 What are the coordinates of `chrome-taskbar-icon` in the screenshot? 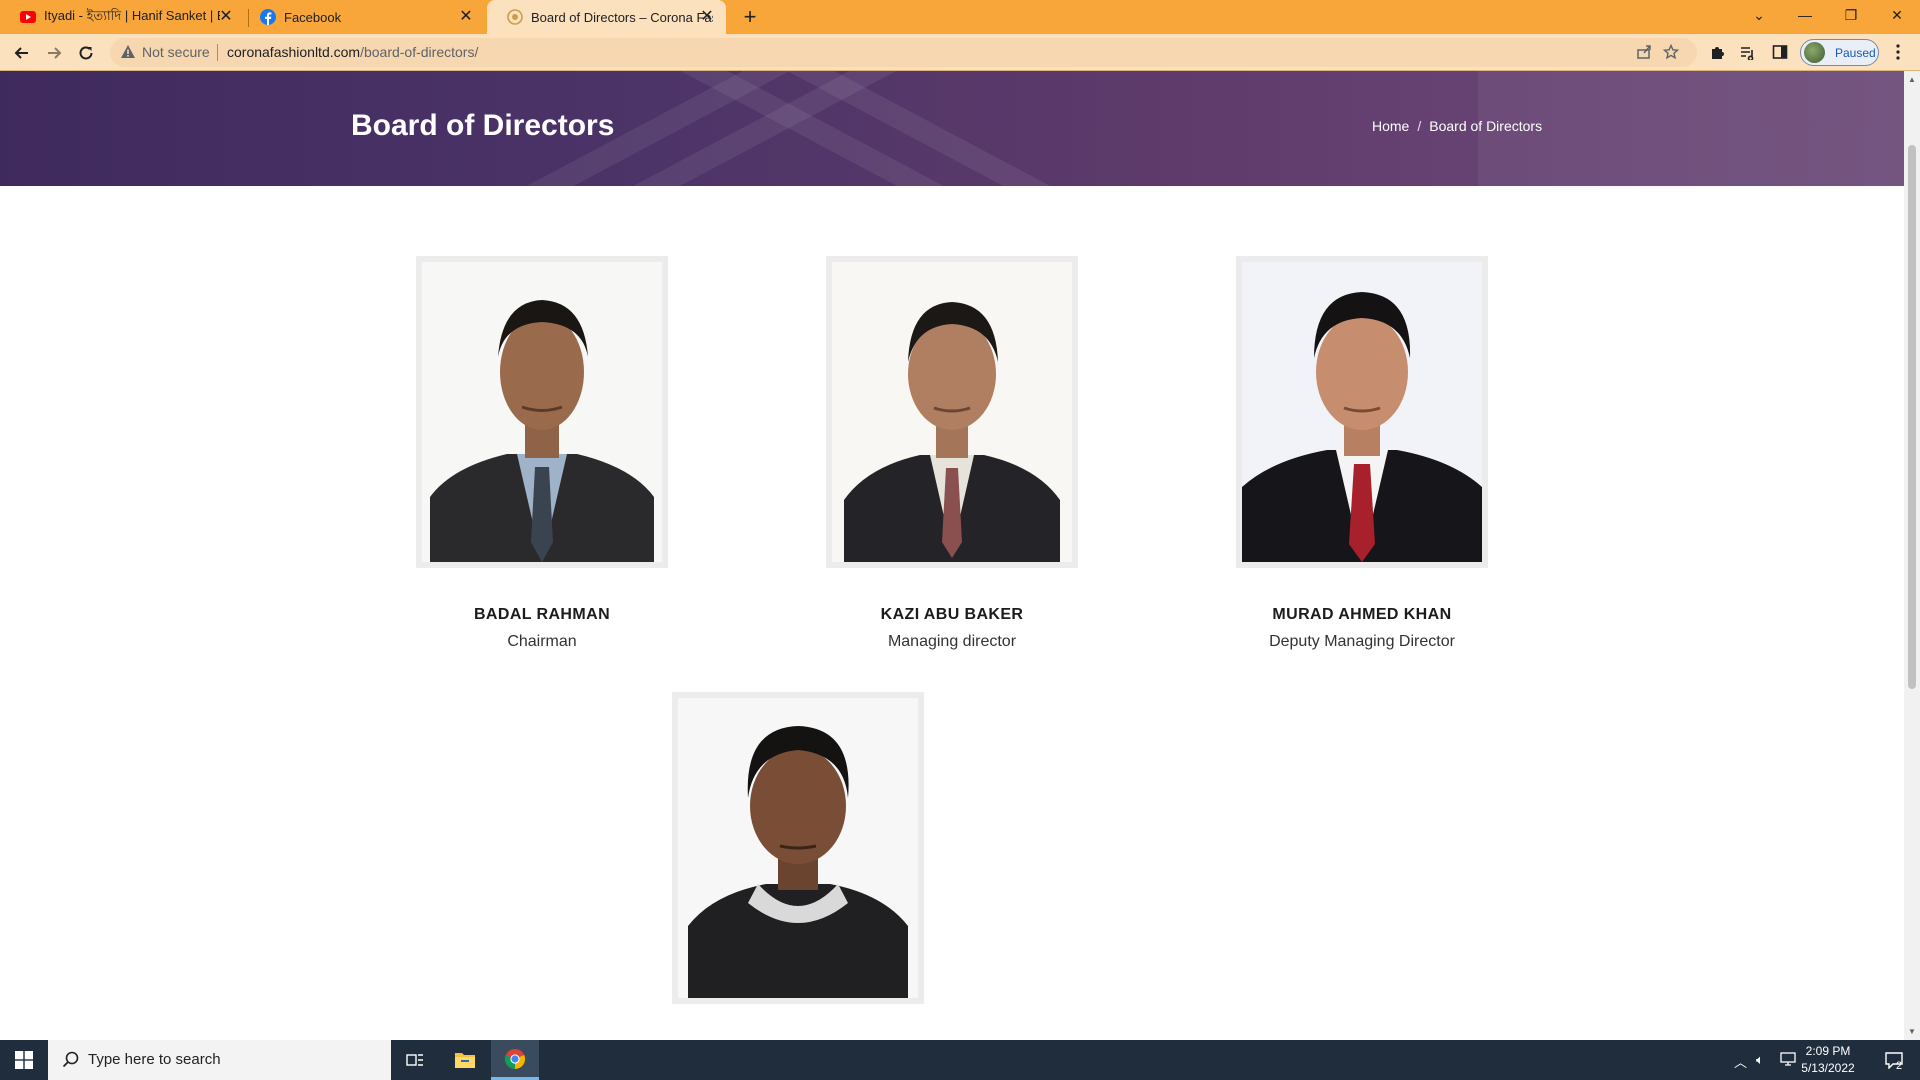 It's located at (515, 1060).